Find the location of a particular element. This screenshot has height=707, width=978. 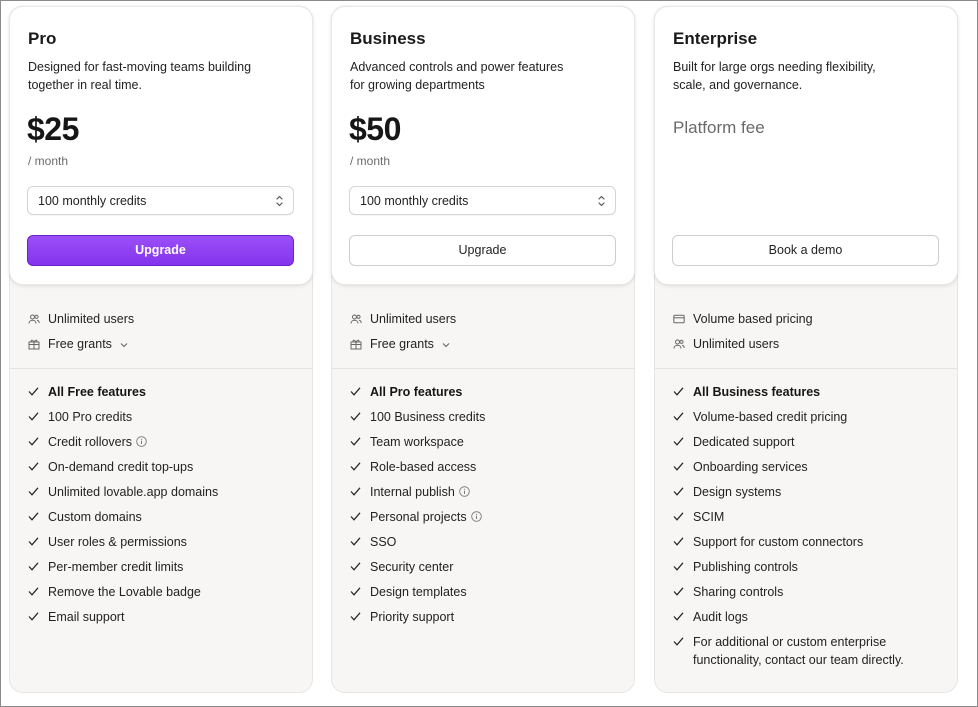

feature-item: Dedicated support is located at coordinates (808, 445).